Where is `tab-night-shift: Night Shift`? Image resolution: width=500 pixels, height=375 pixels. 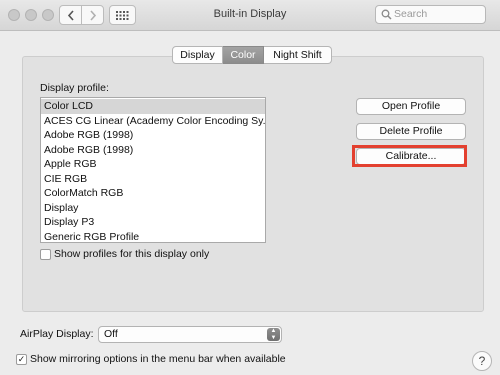 tab-night-shift: Night Shift is located at coordinates (298, 55).